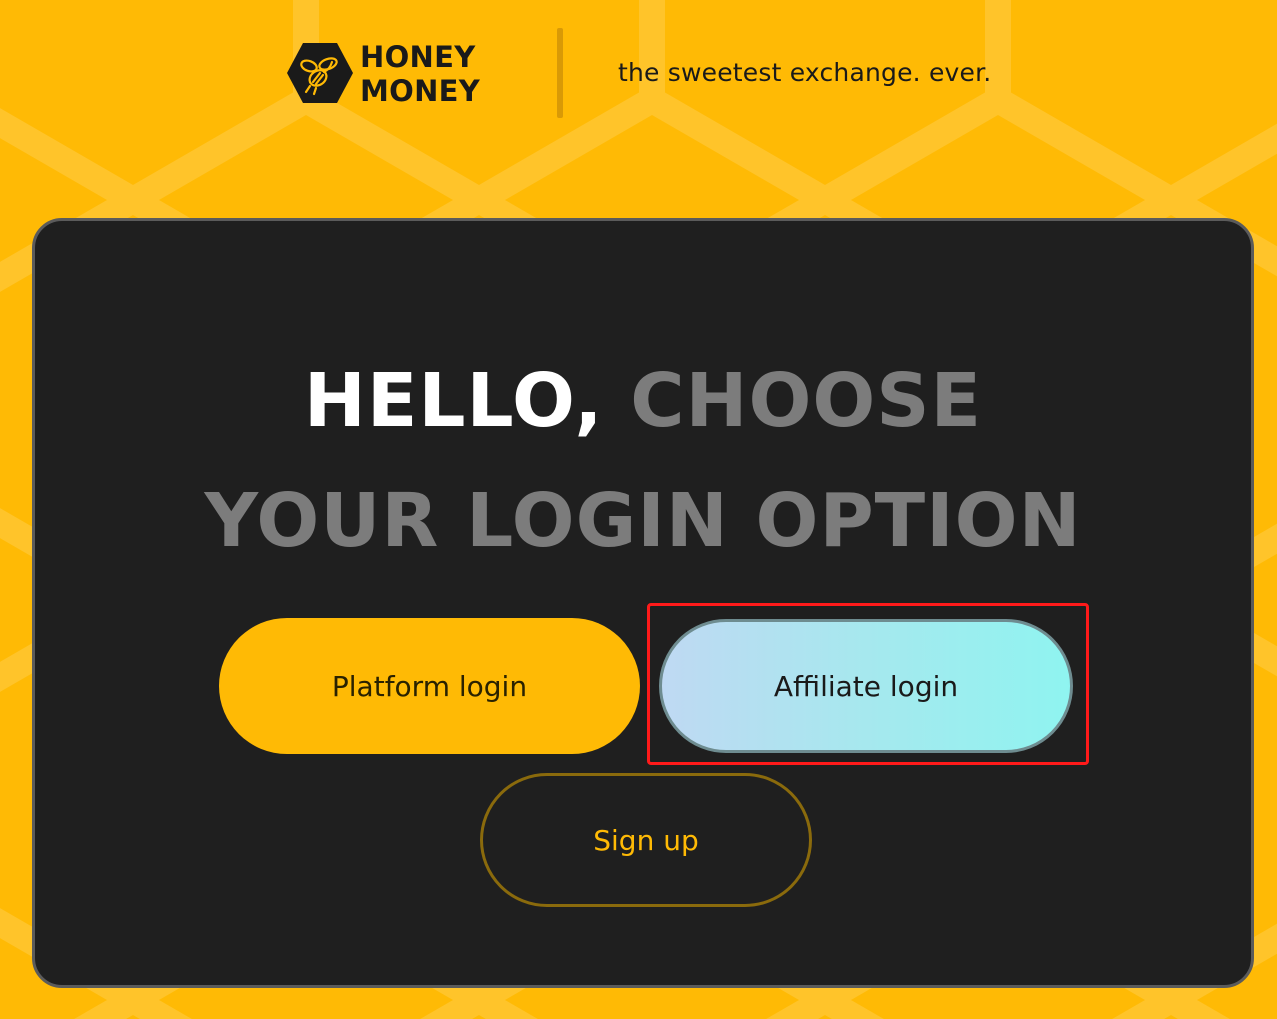 The width and height of the screenshot is (1277, 1019). I want to click on headline-line-1: HELLO, CHOOSE, so click(643, 401).